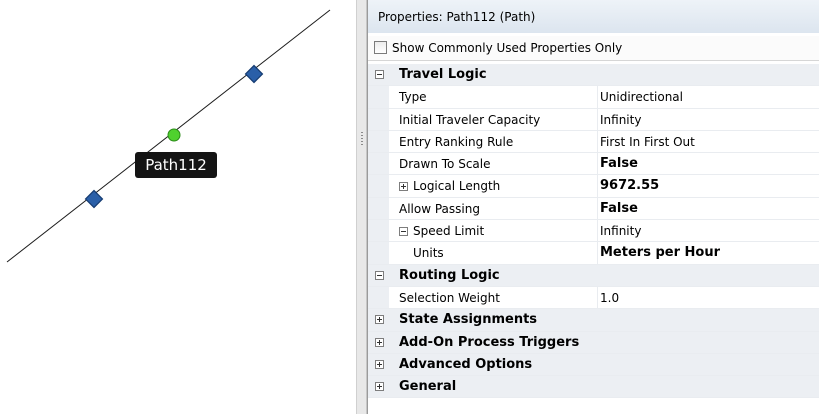 Image resolution: width=819 pixels, height=414 pixels. I want to click on category-label: State Assignments, so click(468, 320).